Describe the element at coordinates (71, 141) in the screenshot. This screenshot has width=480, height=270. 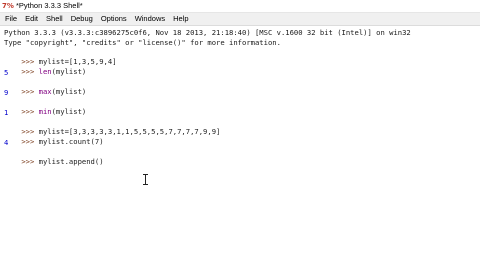
I see `shell-command: mylist.count(7)` at that location.